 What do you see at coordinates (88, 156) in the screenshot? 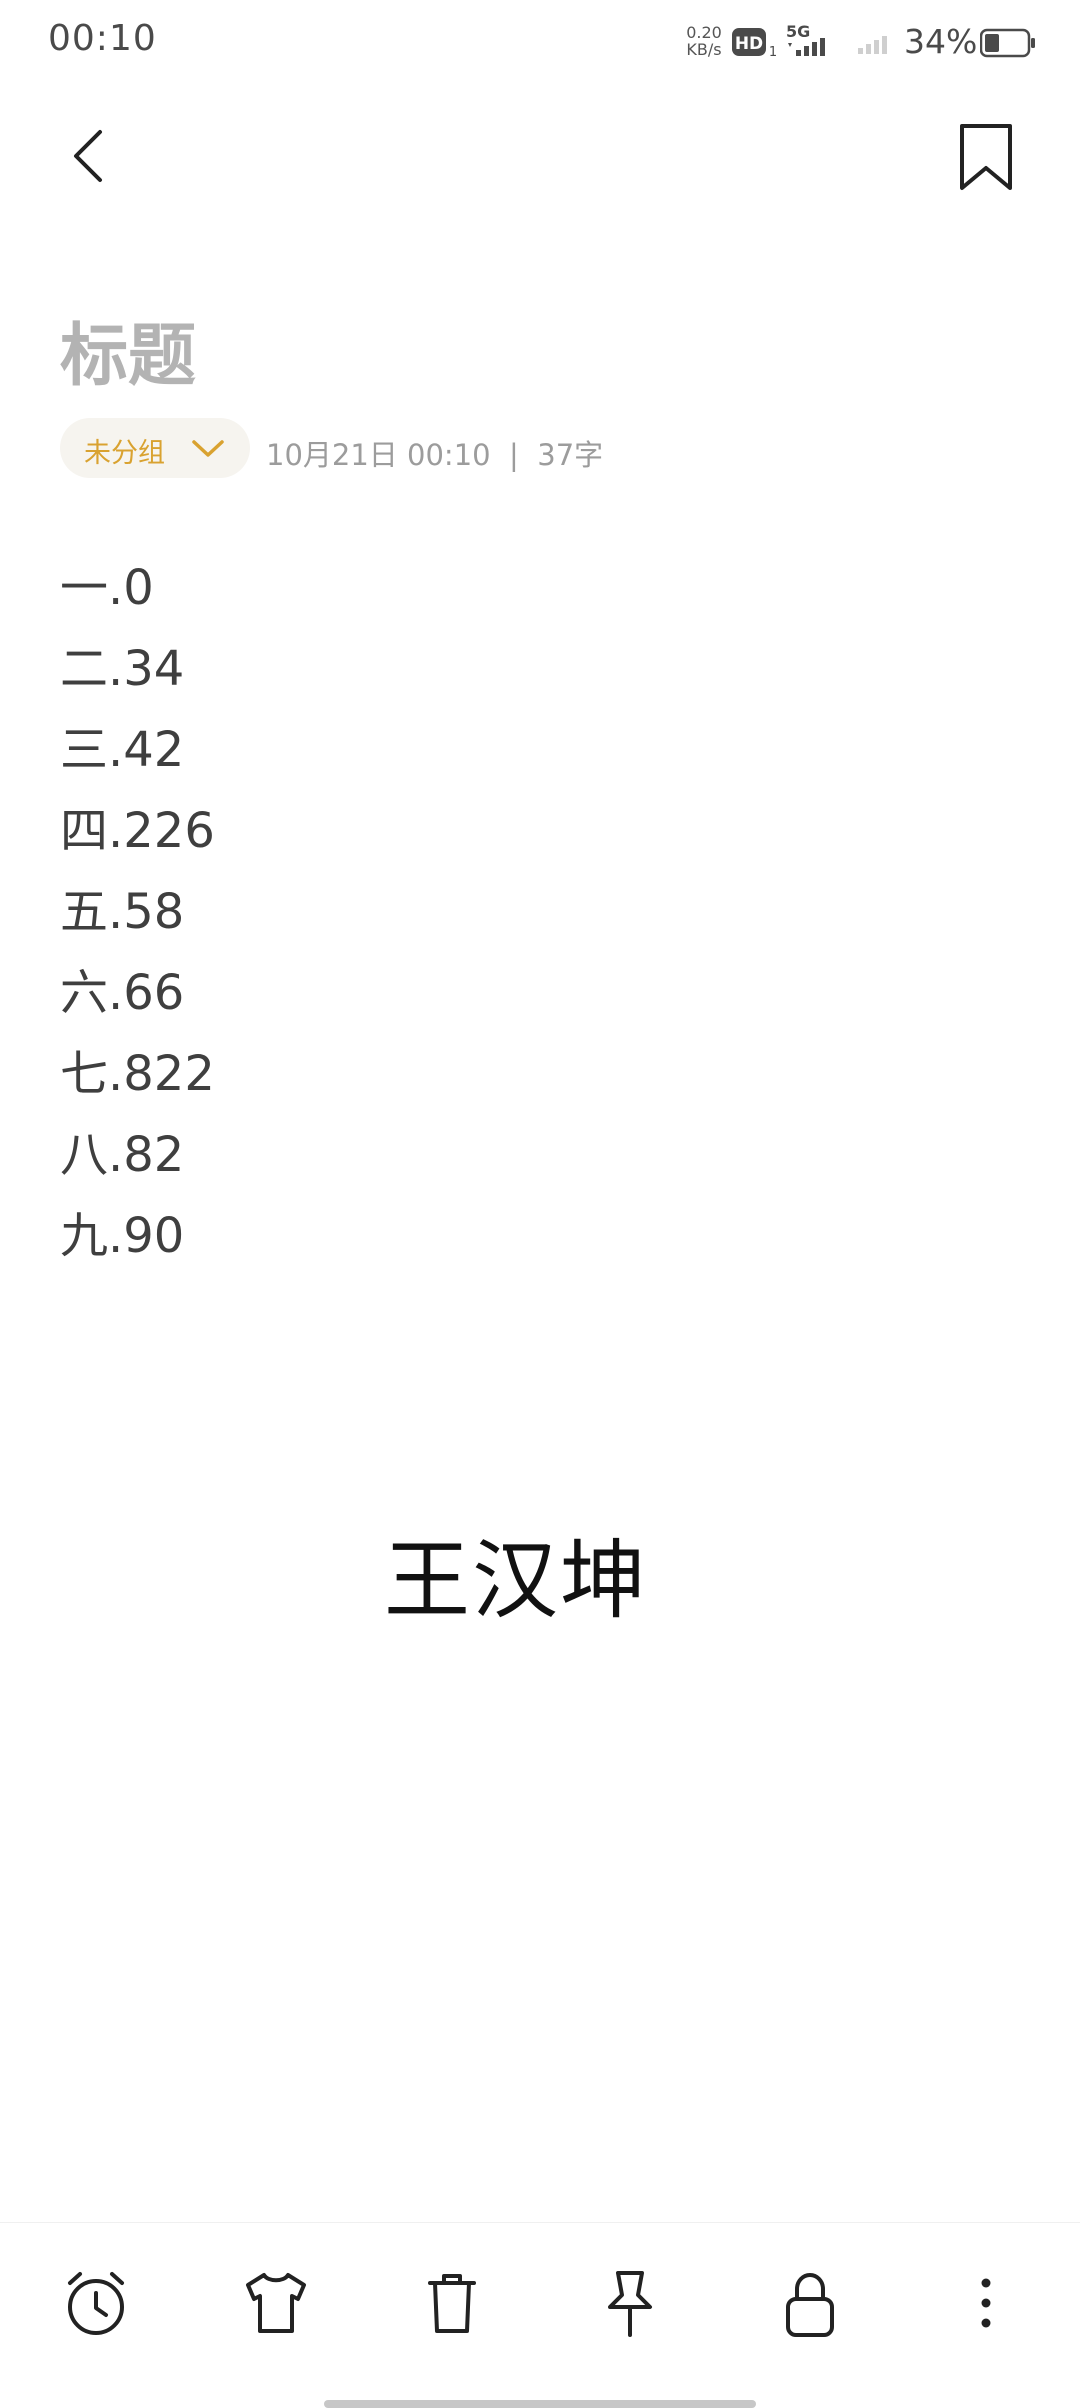
I see `chevron-left-icon` at bounding box center [88, 156].